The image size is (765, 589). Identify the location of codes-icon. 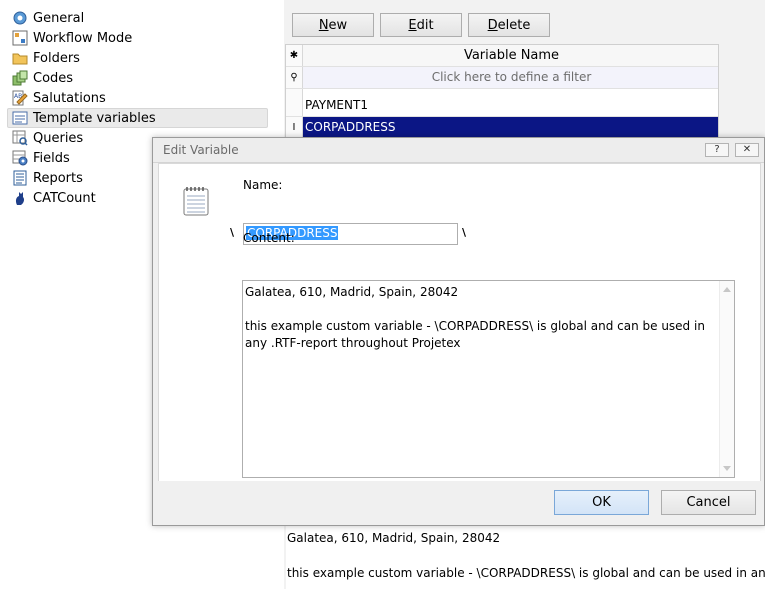
(20, 78).